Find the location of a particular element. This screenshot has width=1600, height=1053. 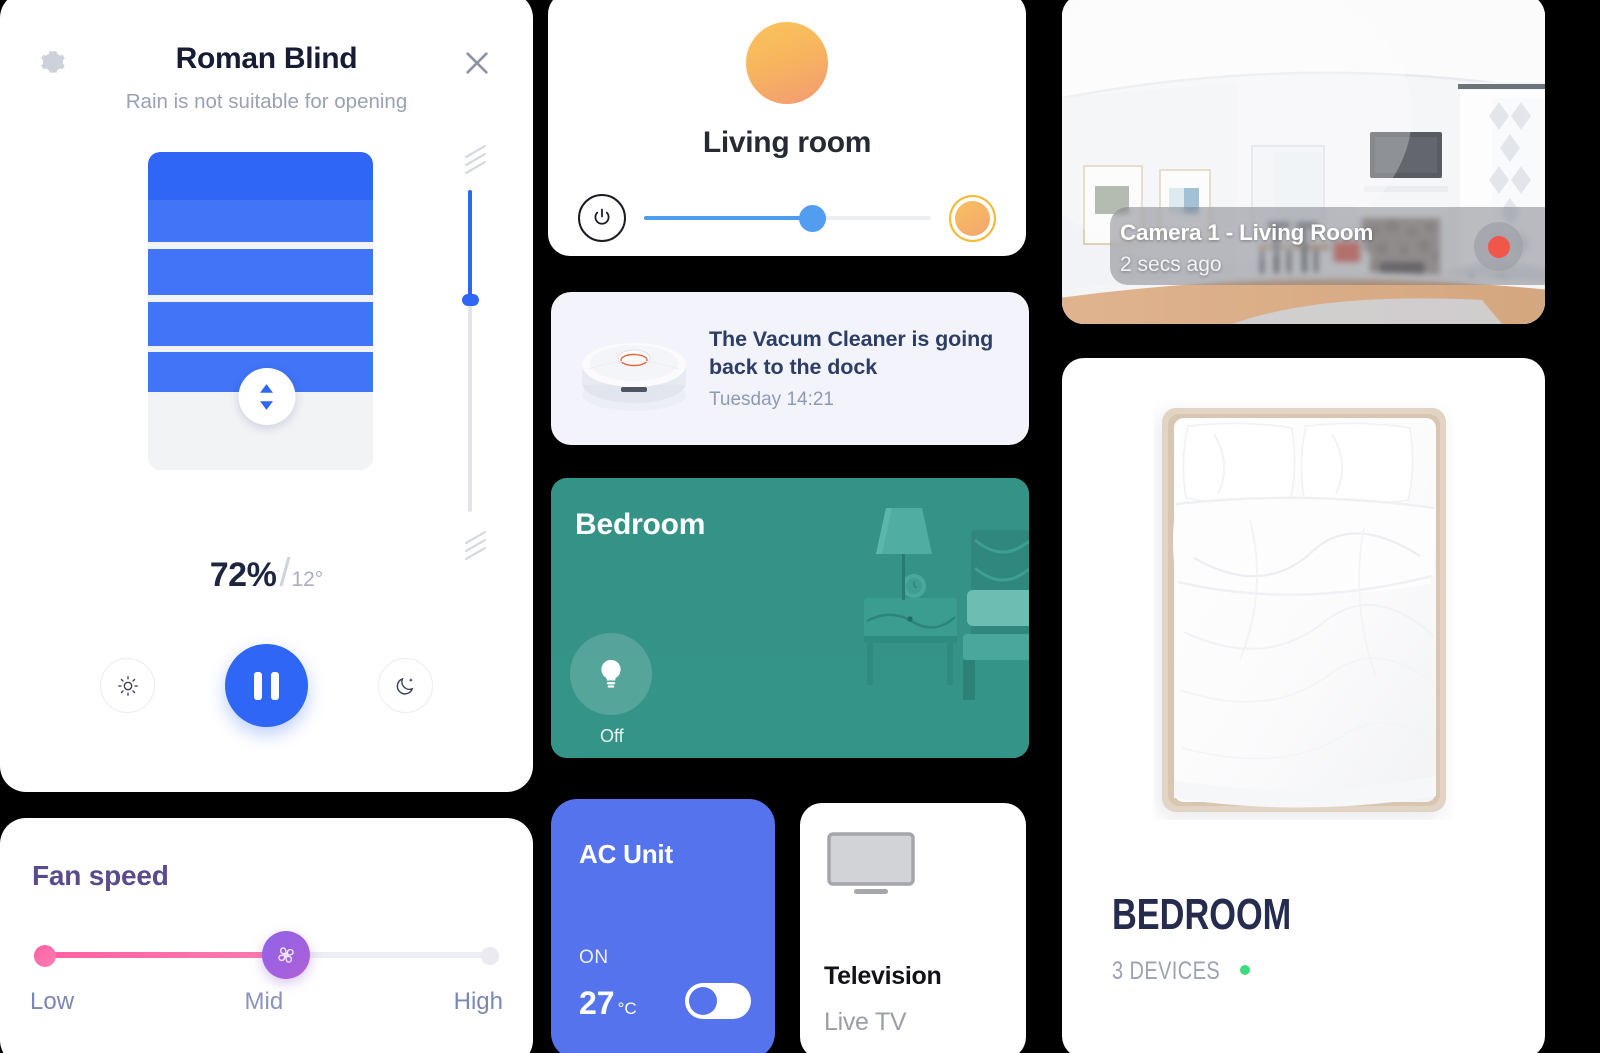

pause-button is located at coordinates (266, 685).